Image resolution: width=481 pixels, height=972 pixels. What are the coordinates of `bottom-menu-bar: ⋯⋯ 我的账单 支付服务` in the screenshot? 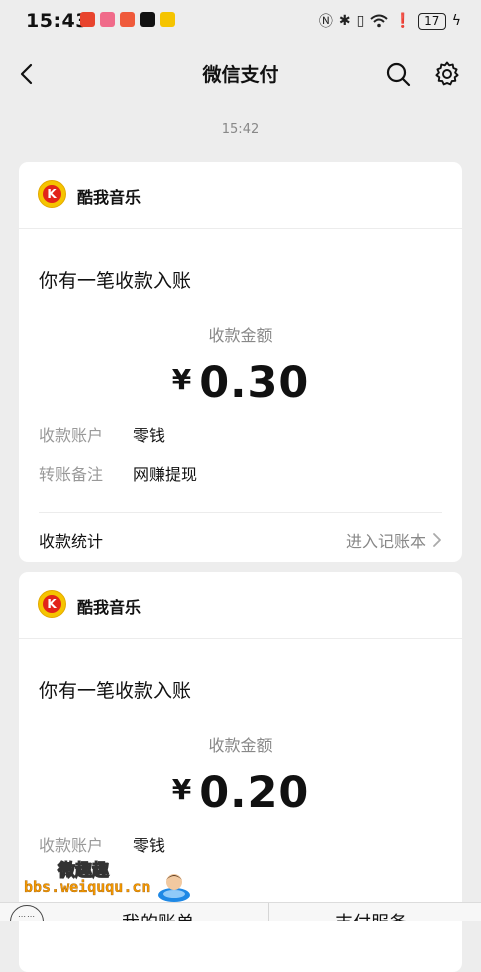 It's located at (240, 911).